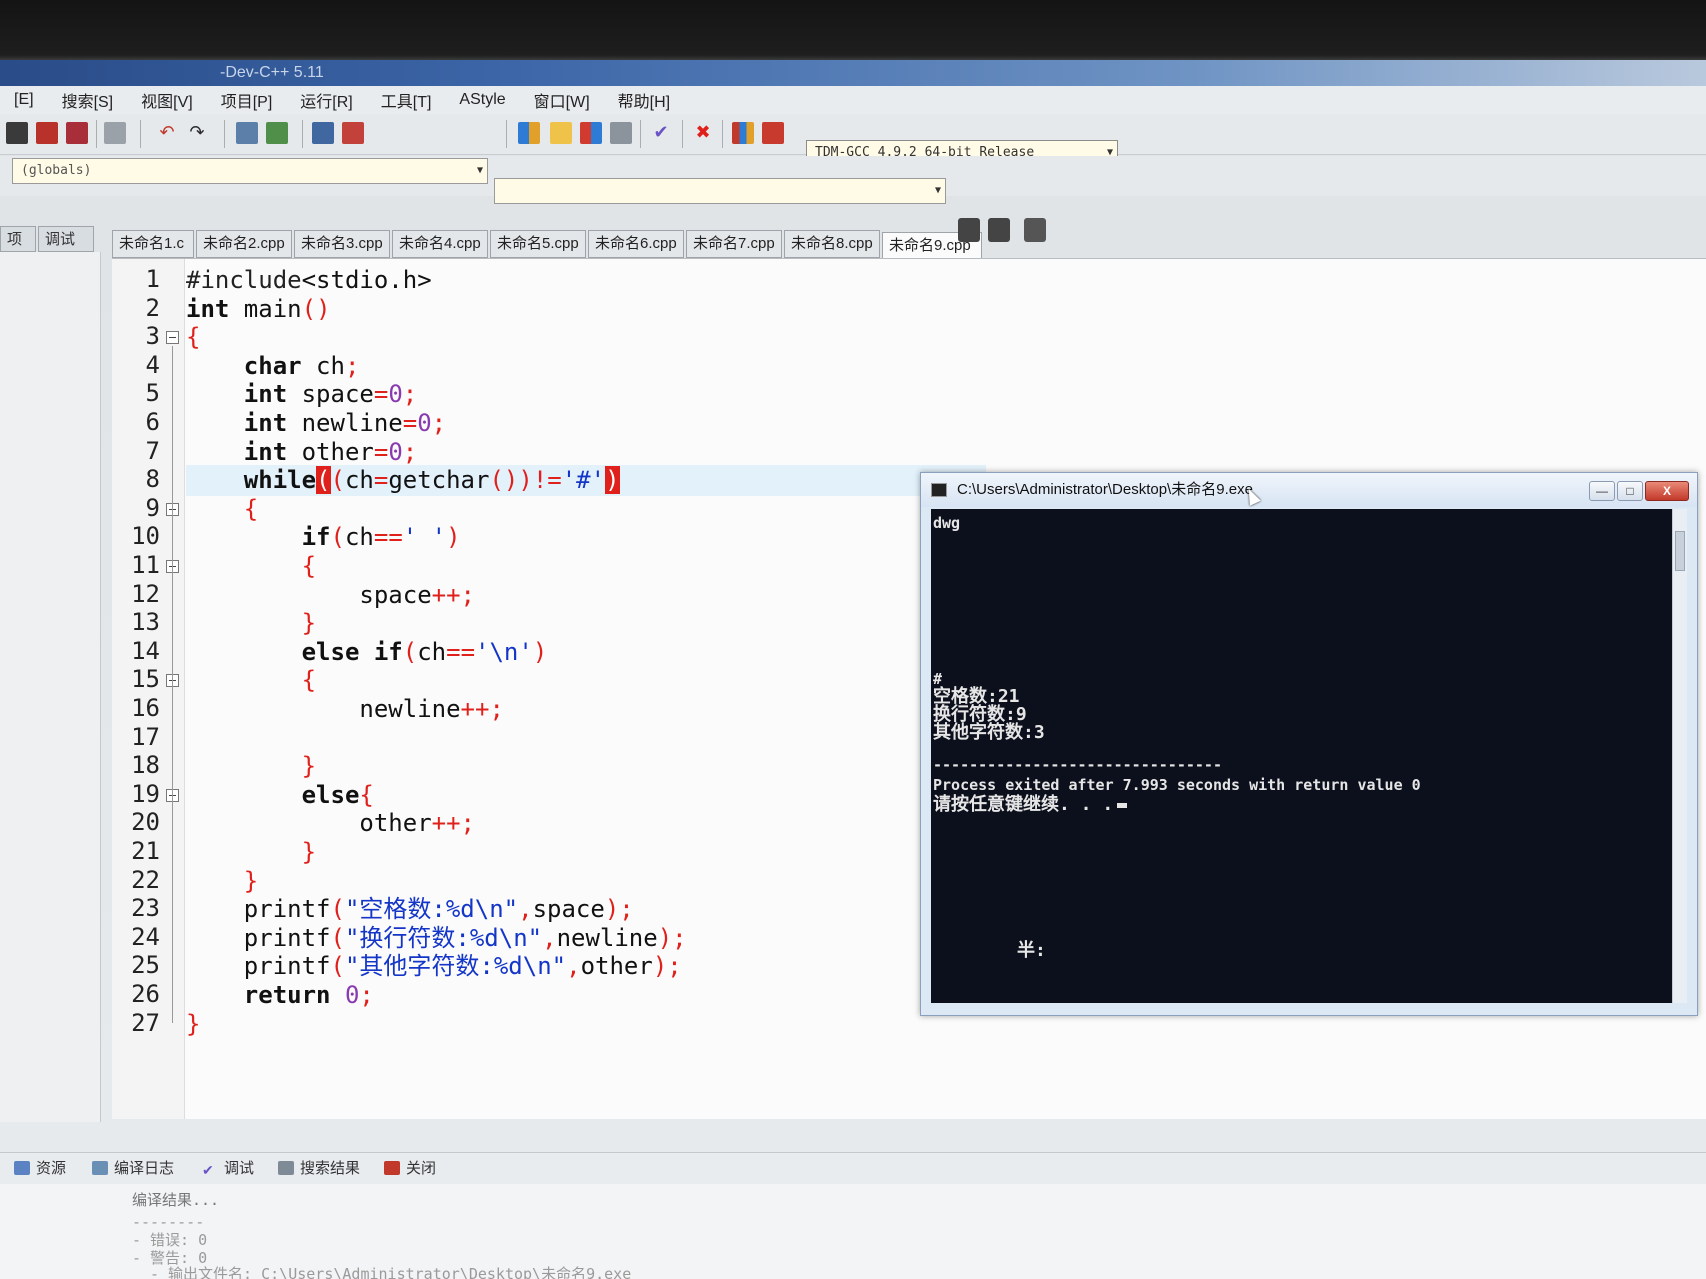  What do you see at coordinates (636, 244) in the screenshot?
I see `editor-tab: 未命名6.cpp` at bounding box center [636, 244].